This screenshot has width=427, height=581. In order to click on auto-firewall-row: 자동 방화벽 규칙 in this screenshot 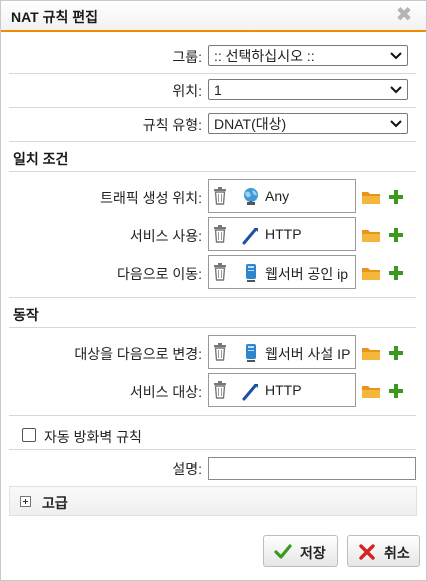, I will do `click(213, 436)`.